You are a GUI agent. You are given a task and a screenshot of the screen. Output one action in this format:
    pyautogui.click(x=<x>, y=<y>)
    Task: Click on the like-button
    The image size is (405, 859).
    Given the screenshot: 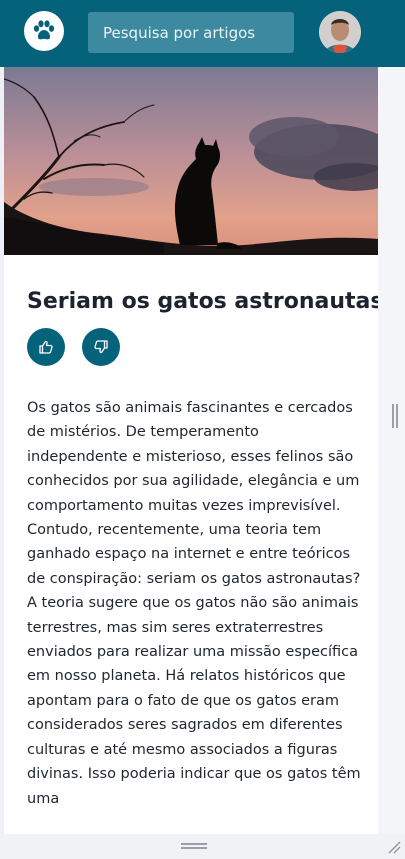 What is the action you would take?
    pyautogui.click(x=46, y=347)
    